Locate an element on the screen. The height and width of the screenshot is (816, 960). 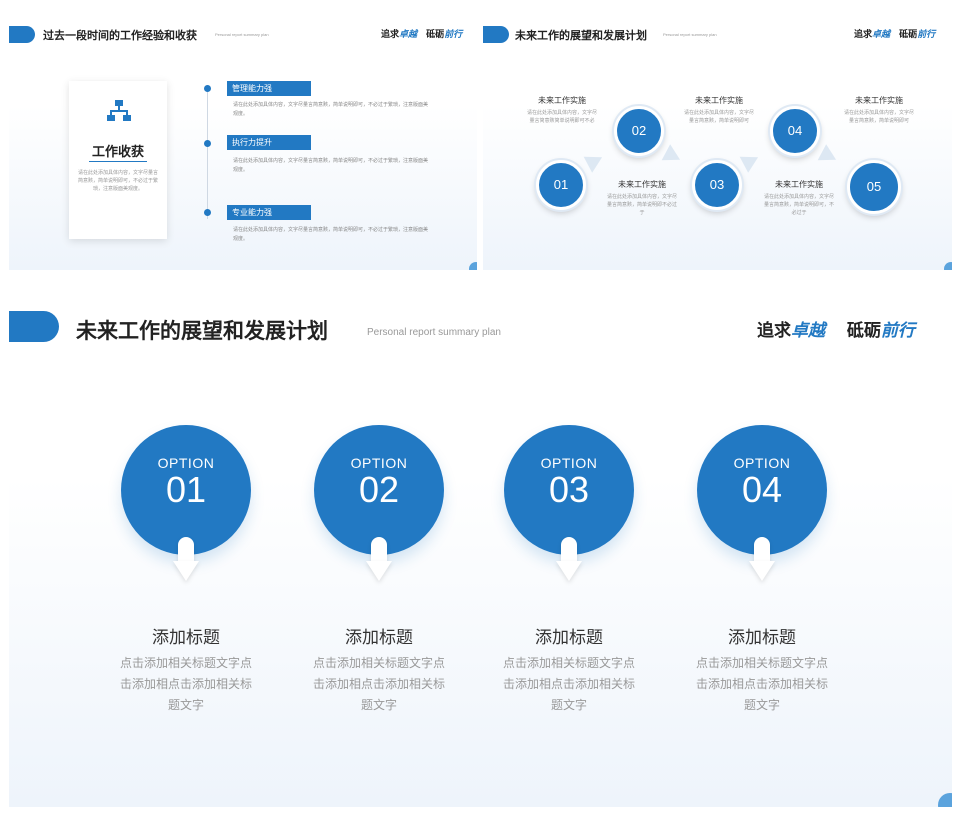
card-divider is located at coordinates (118, 161).